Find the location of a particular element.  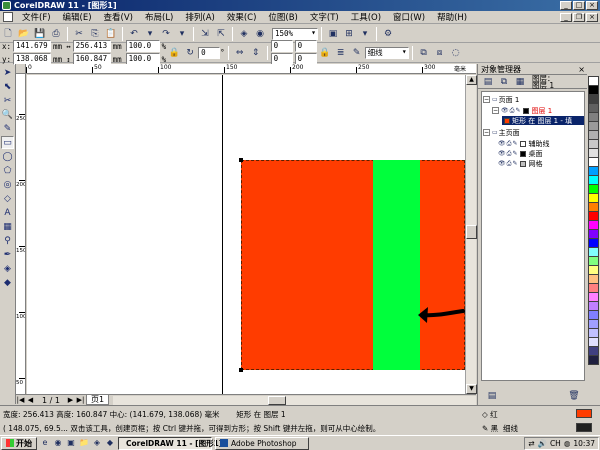

first-page-button: |◀ is located at coordinates (20, 400).